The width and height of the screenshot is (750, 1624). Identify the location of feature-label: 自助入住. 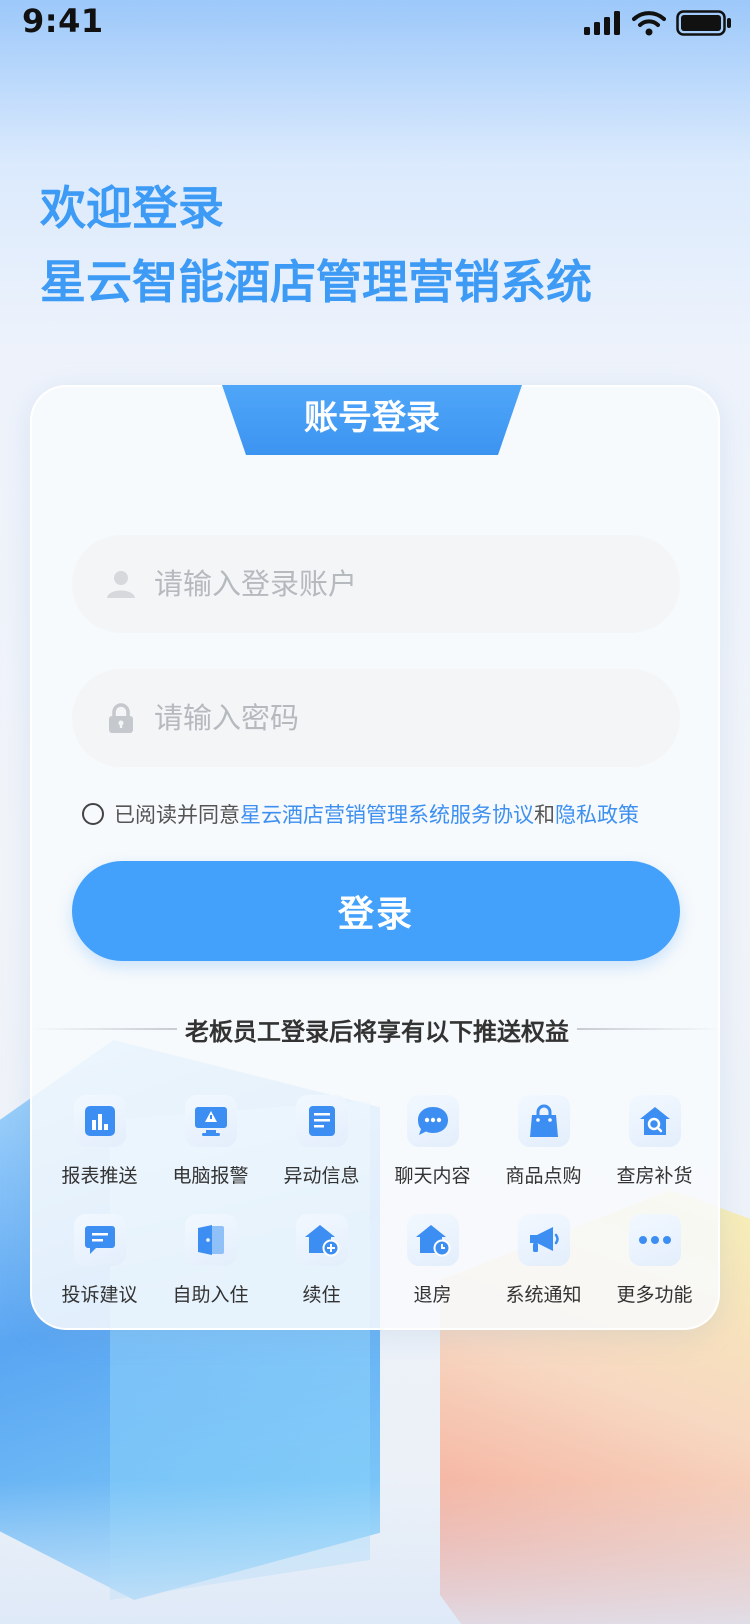
(210, 1295).